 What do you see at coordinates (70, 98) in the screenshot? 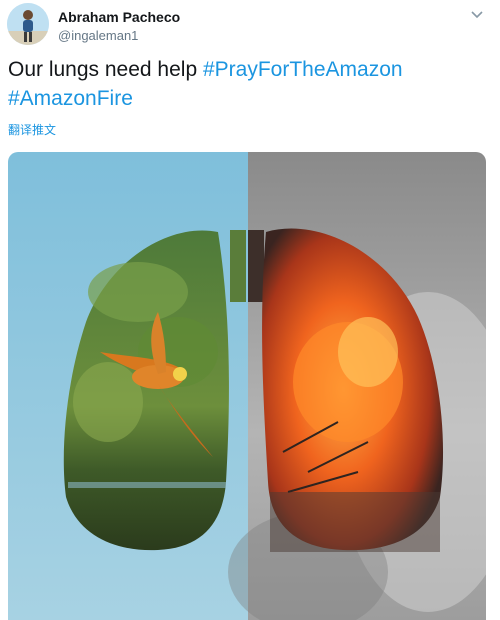
I see `hashtag-link: #AmazonFire` at bounding box center [70, 98].